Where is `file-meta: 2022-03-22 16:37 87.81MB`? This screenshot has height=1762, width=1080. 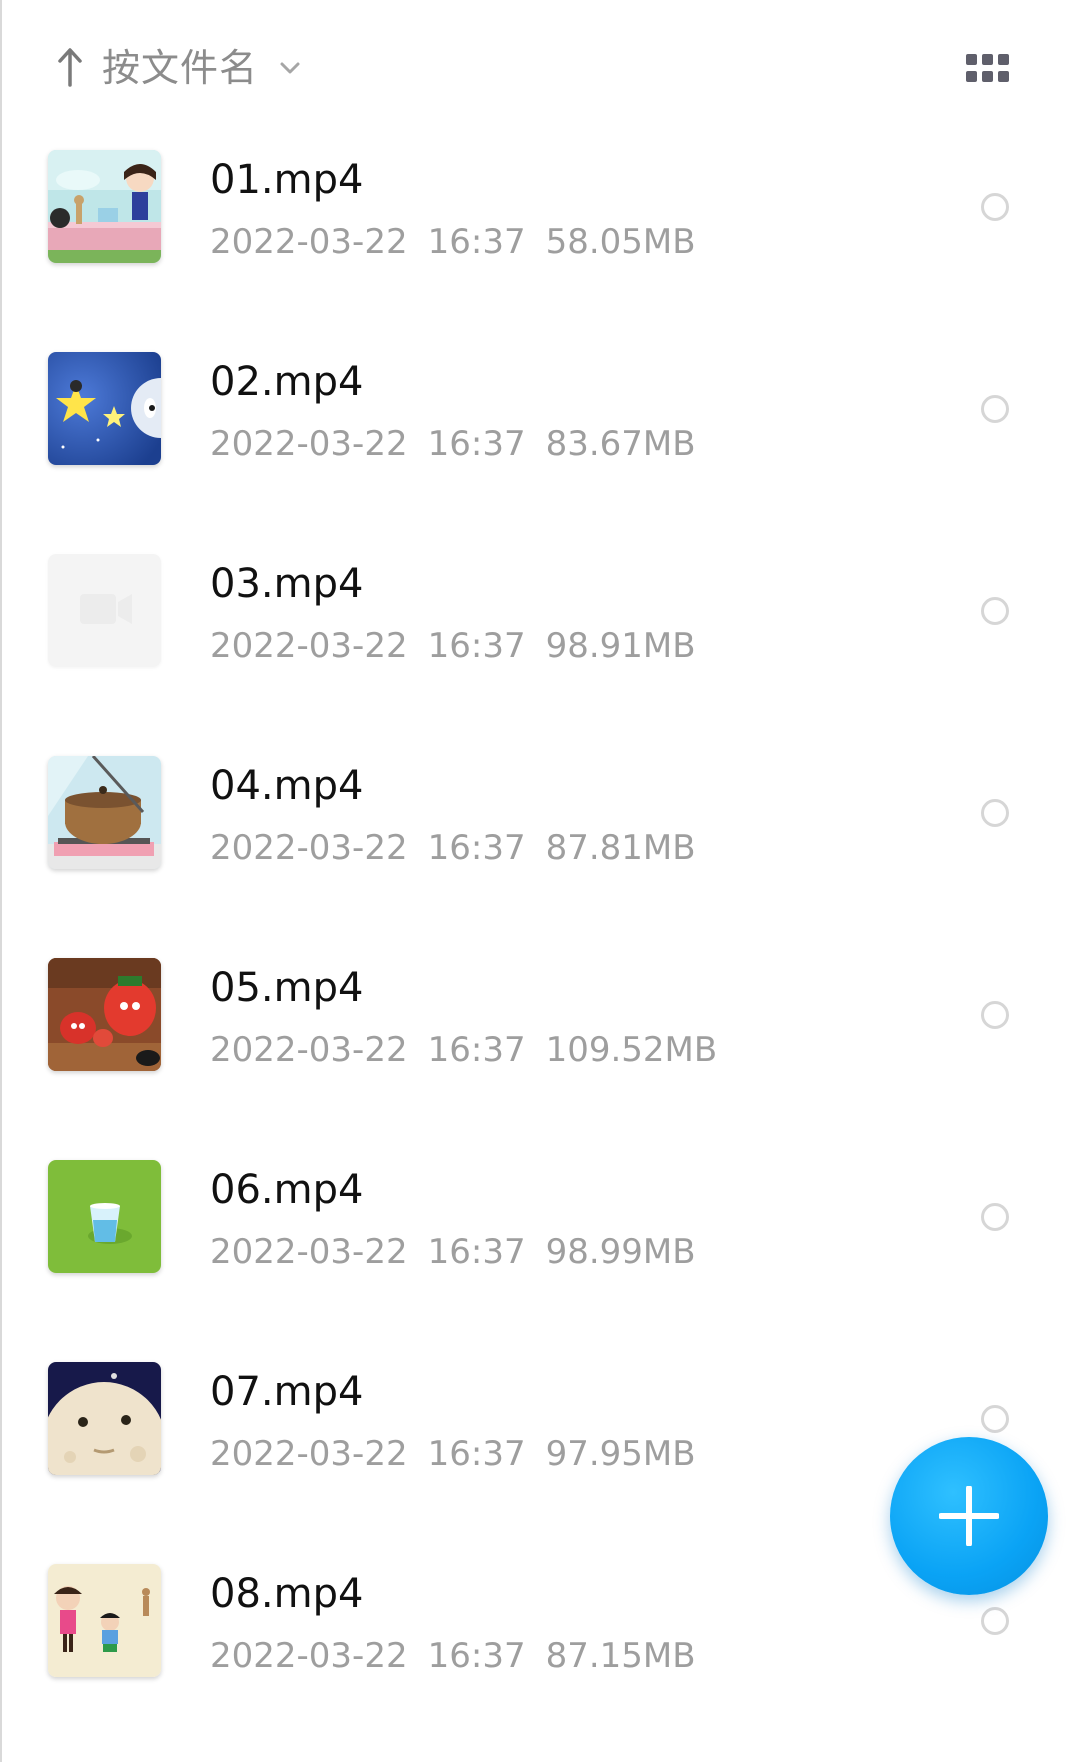 file-meta: 2022-03-22 16:37 87.81MB is located at coordinates (463, 848).